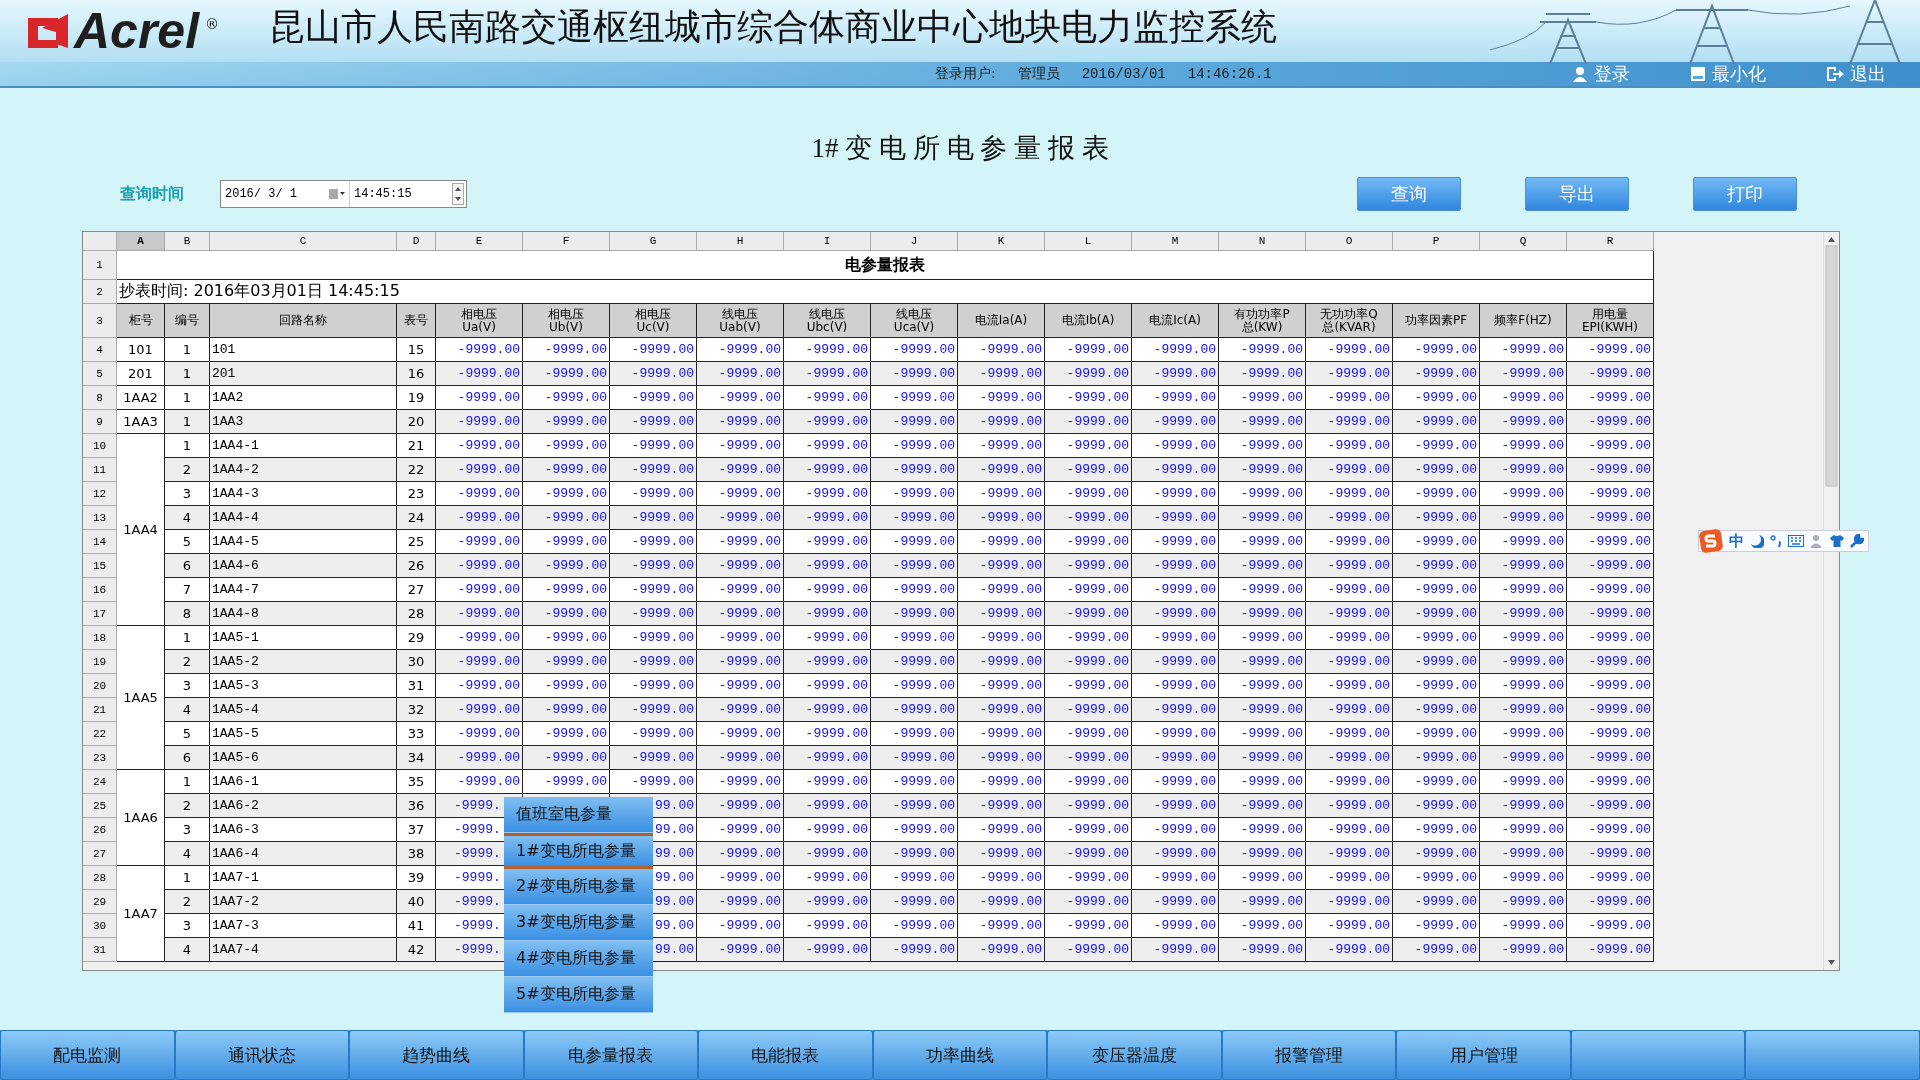  Describe the element at coordinates (1783, 541) in the screenshot. I see `ime-toolbar: 中` at that location.